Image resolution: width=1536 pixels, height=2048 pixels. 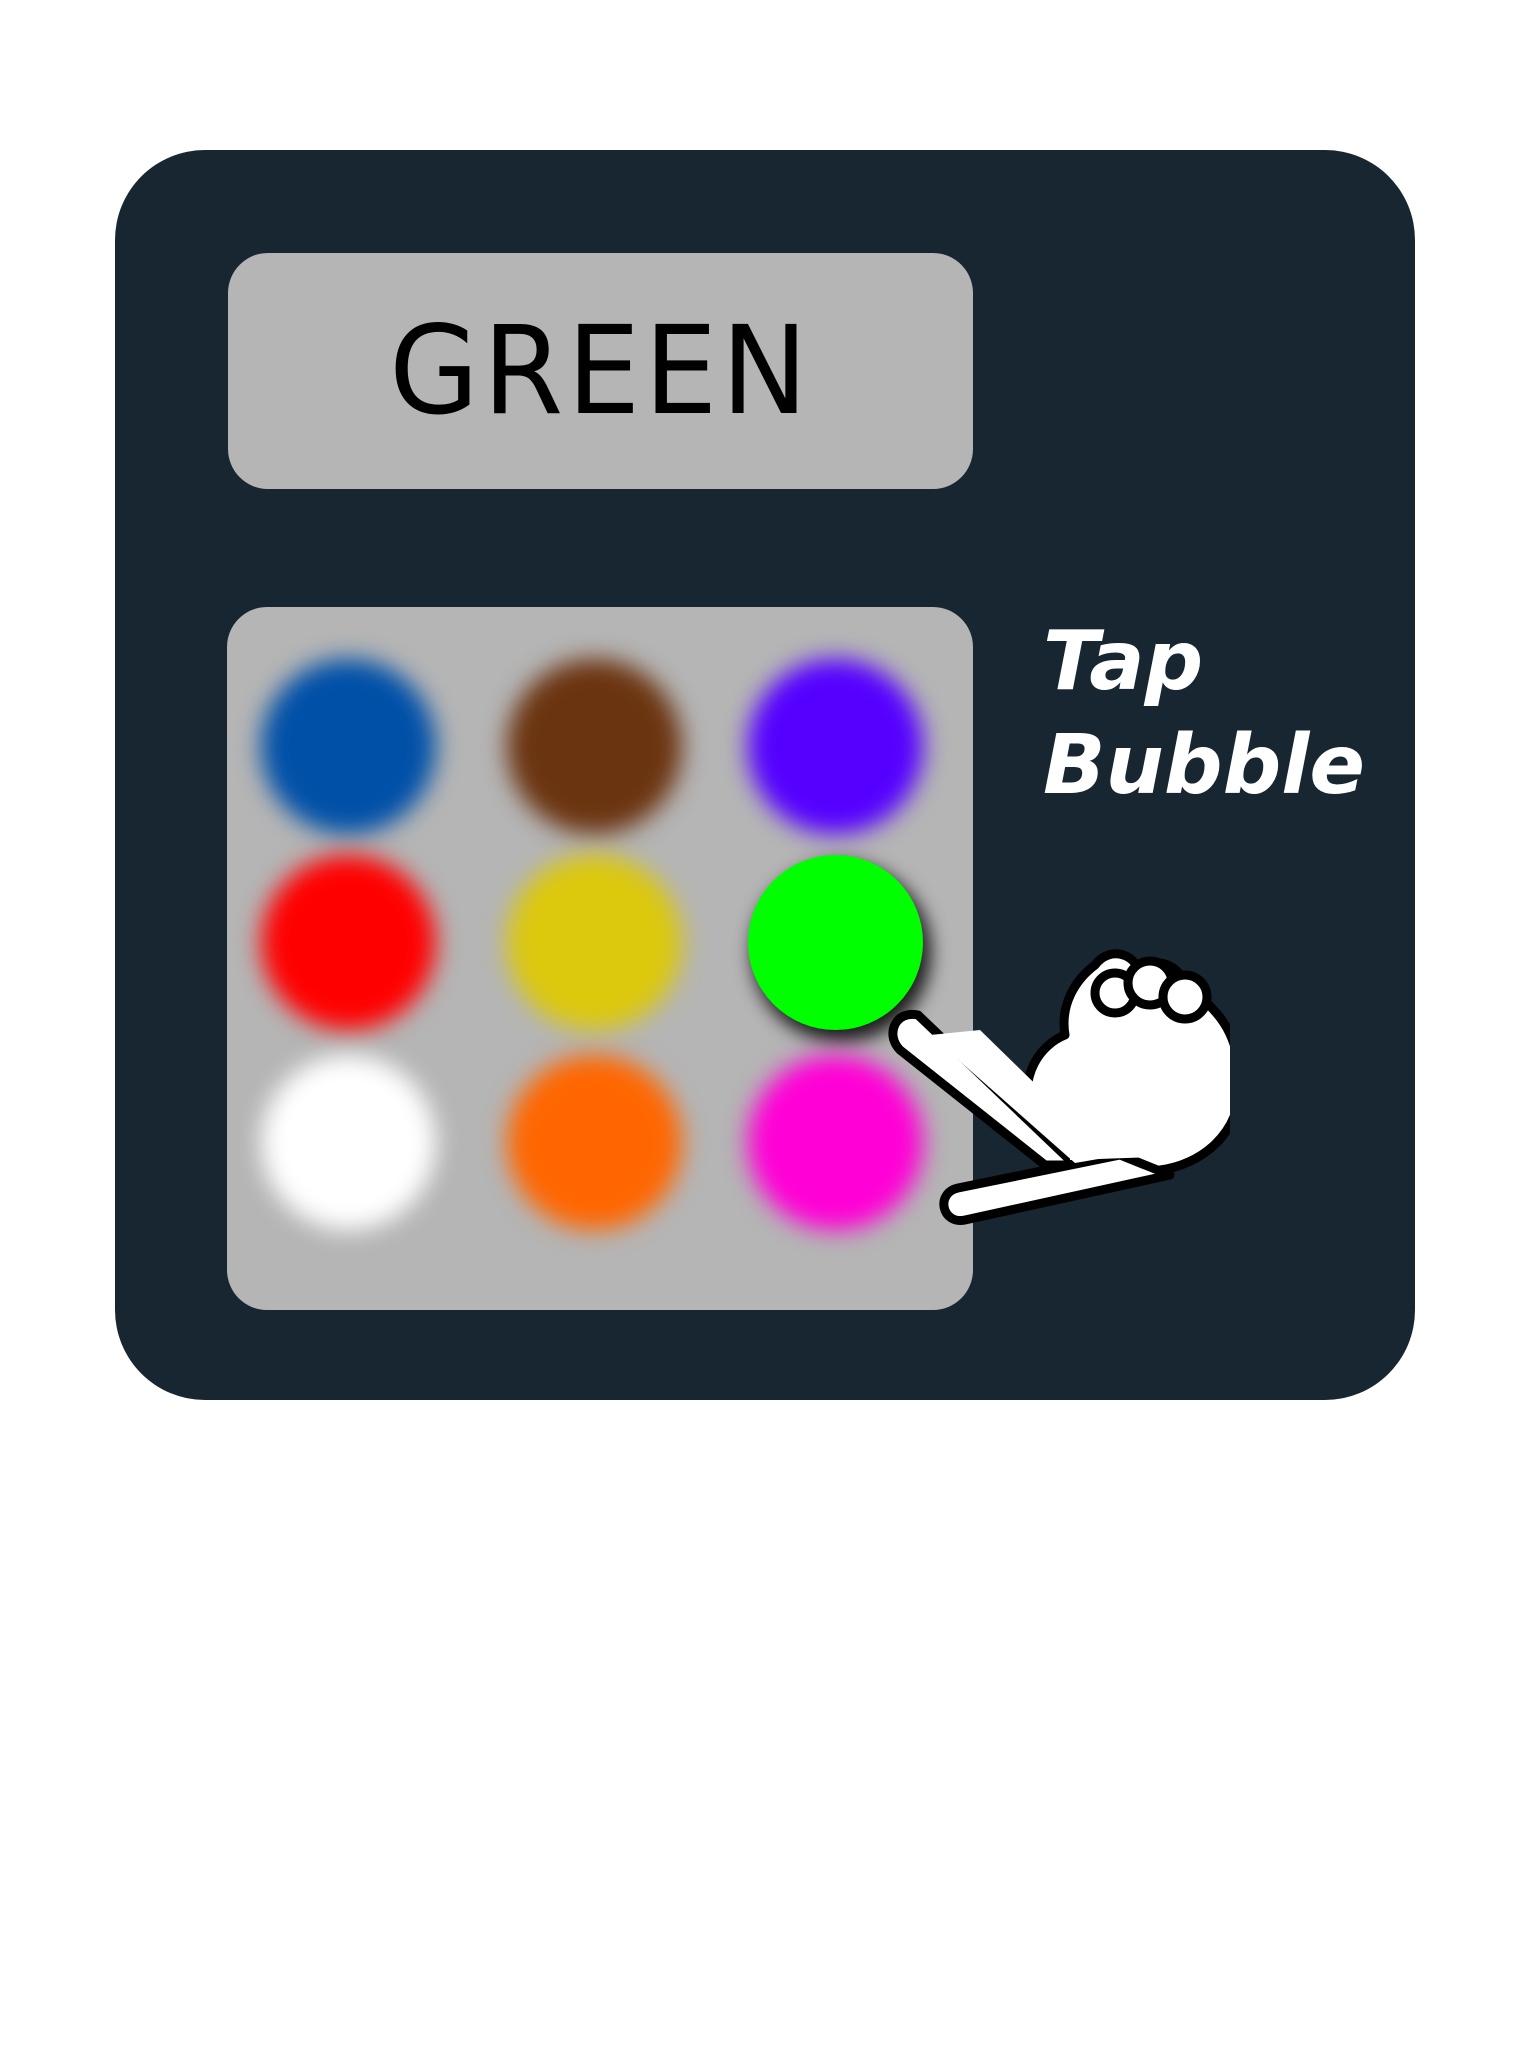 I want to click on target-word-box: GREEN, so click(x=600, y=371).